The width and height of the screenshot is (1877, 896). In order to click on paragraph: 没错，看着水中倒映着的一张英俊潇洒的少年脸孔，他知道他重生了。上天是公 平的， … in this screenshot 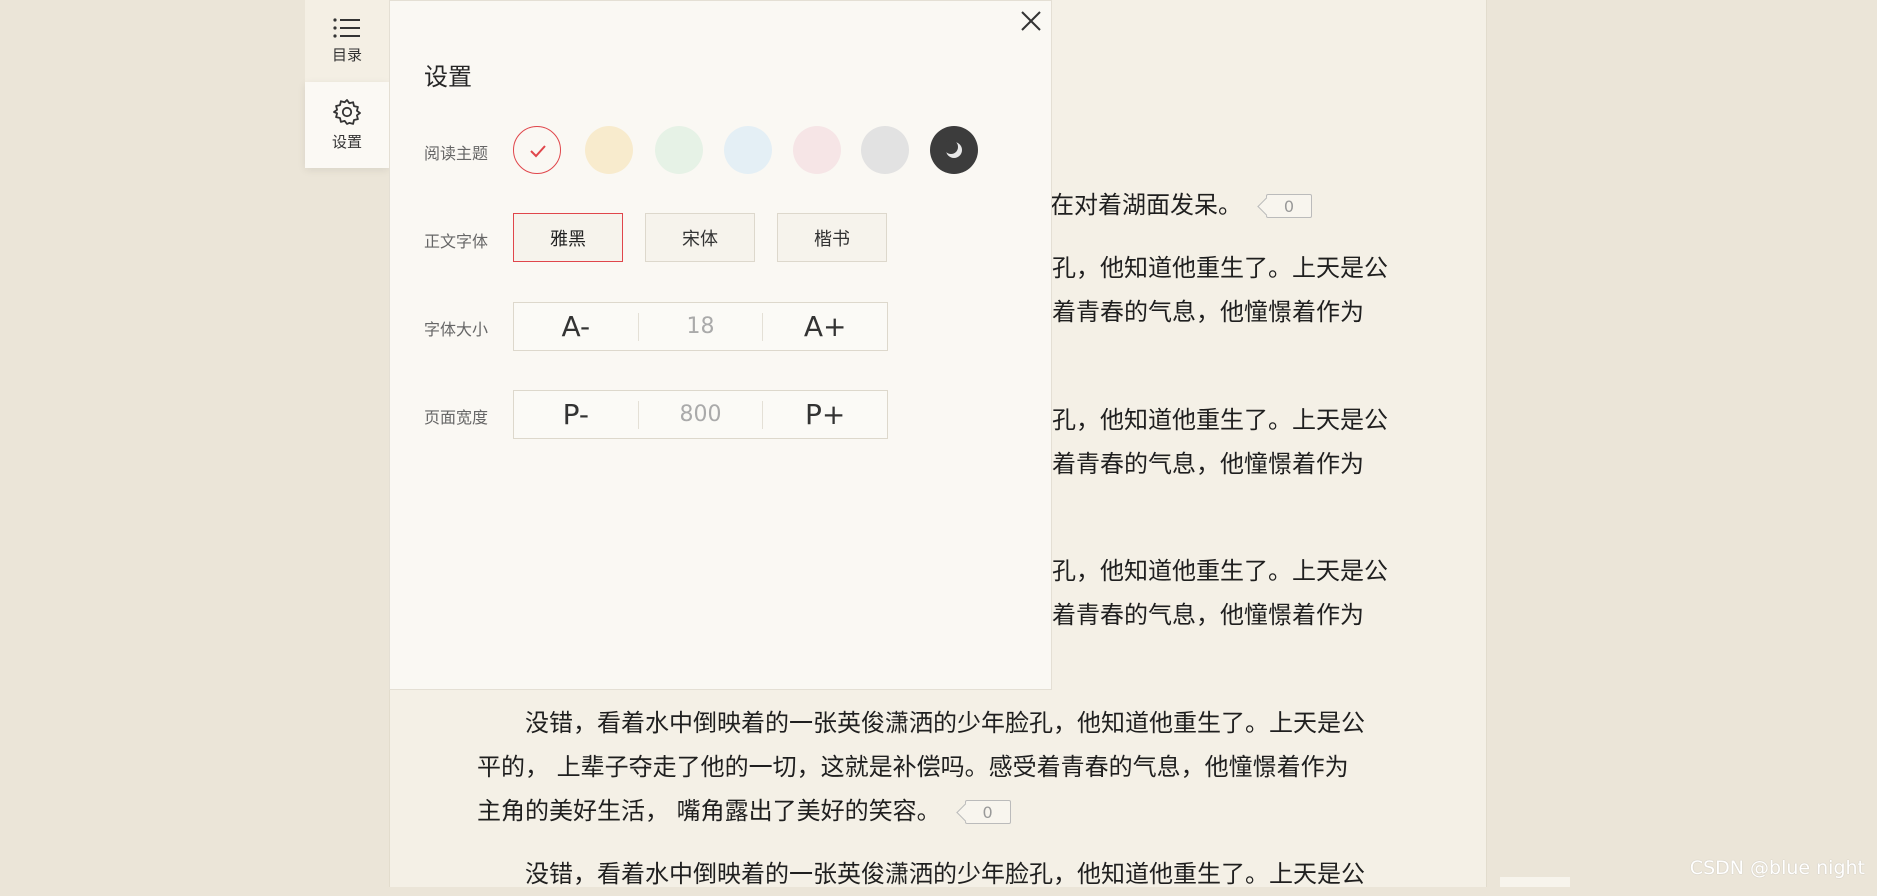, I will do `click(937, 767)`.